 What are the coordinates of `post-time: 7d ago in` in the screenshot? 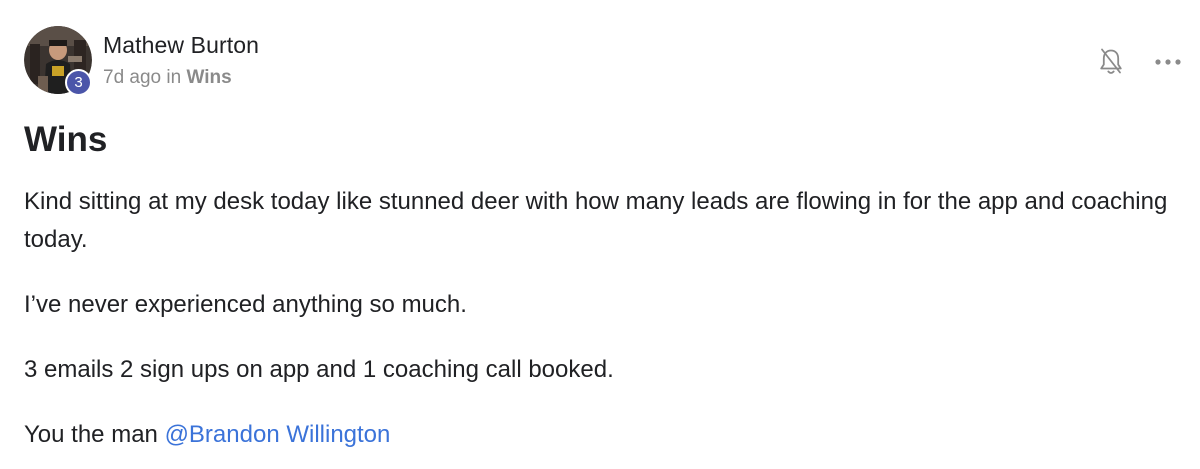 It's located at (142, 77).